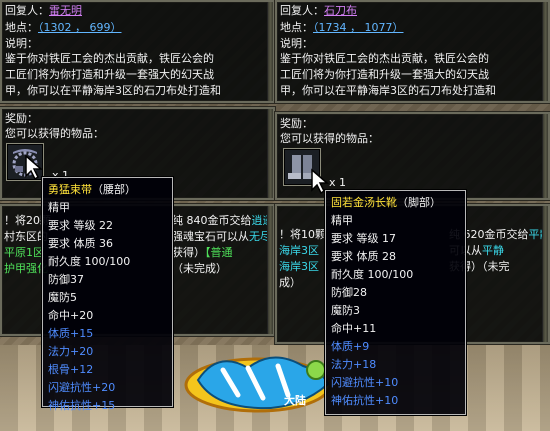 The image size is (550, 431). Describe the element at coordinates (79, 27) in the screenshot. I see `location-coords-link: （1302 ， 699）` at that location.